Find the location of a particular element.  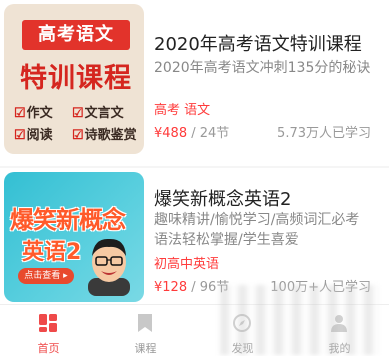

thumbnail-banner-title: 爆笑新概念 is located at coordinates (68, 220).